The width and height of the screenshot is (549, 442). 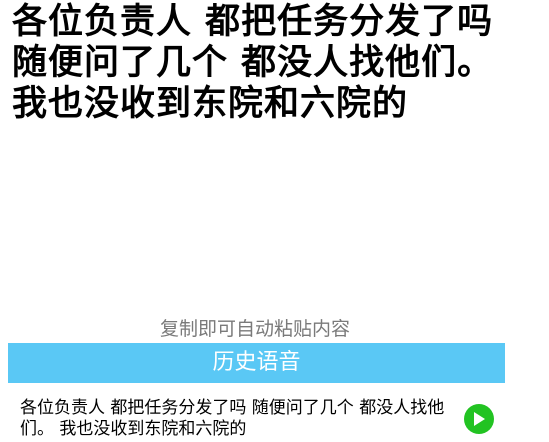 What do you see at coordinates (254, 329) in the screenshot?
I see `copy-hint-text: 复制即可自动粘贴内容` at bounding box center [254, 329].